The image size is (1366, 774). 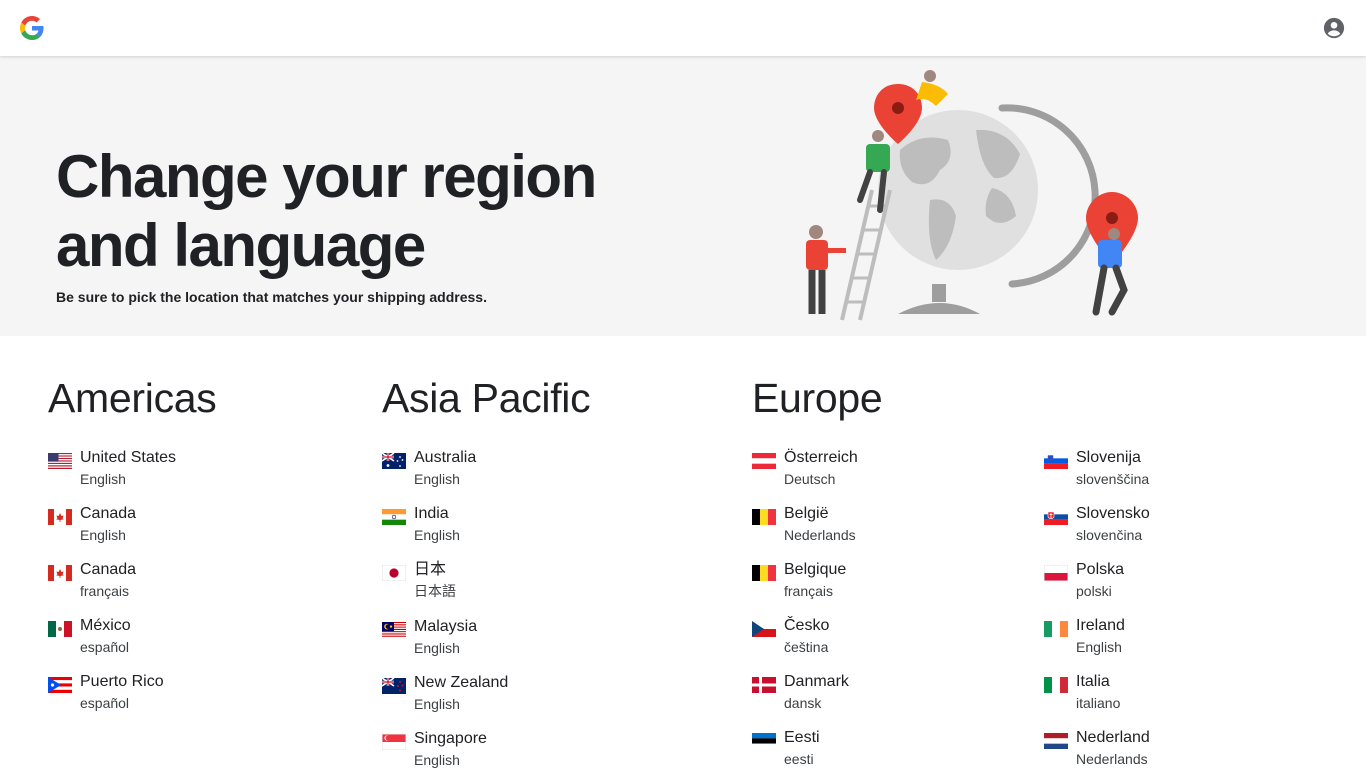 I want to click on page-title: Change your region and language, so click(x=376, y=211).